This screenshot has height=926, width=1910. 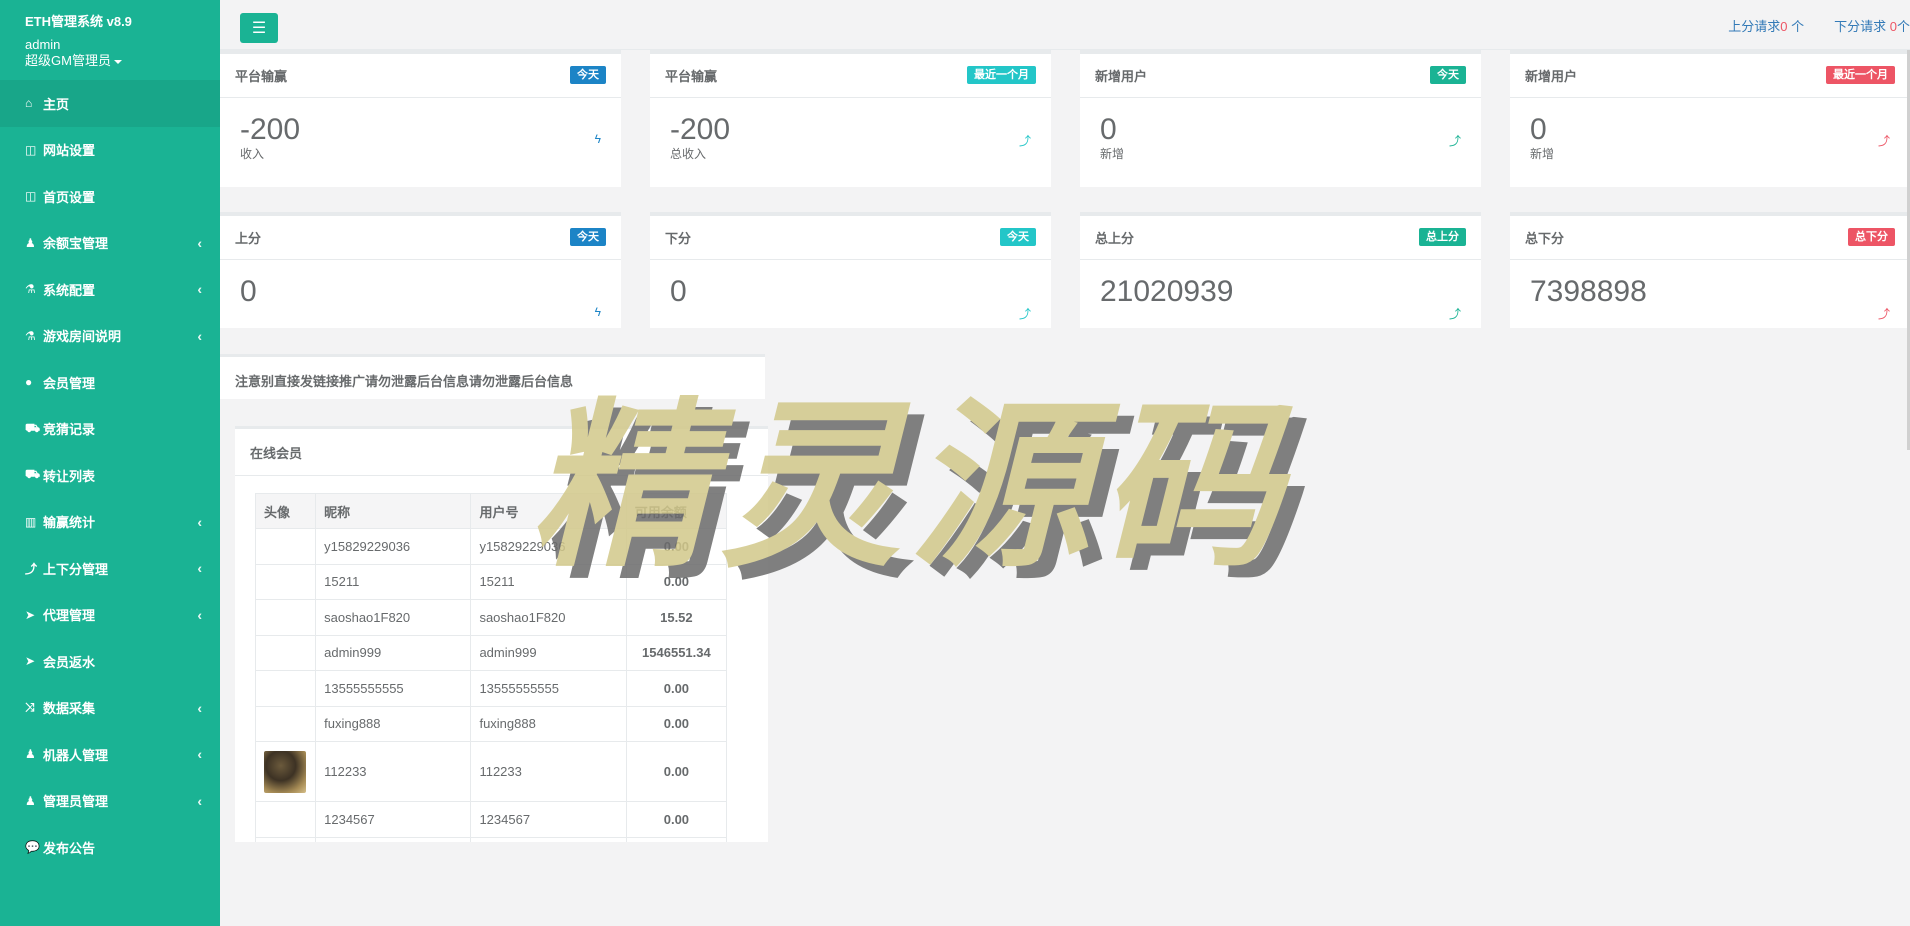 What do you see at coordinates (69, 616) in the screenshot?
I see `sidebar-item-label: 代理管理` at bounding box center [69, 616].